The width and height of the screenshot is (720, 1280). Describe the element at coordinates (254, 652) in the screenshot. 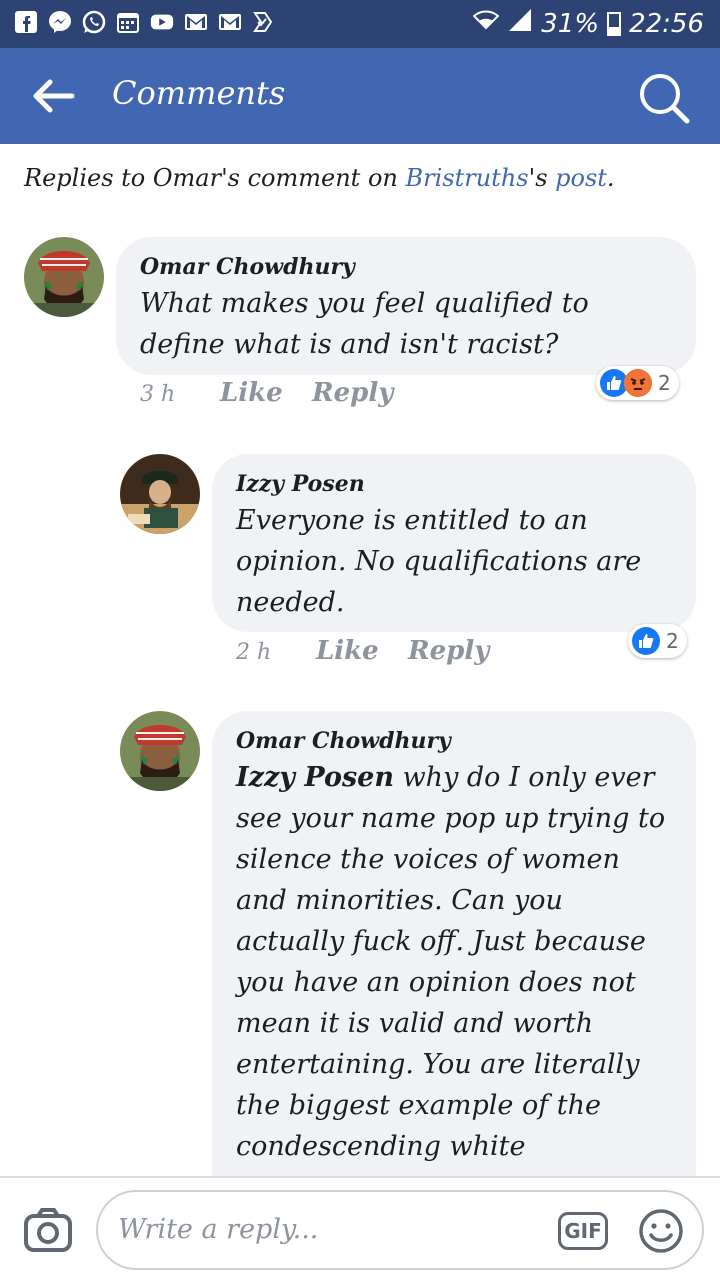

I see `comment-time: 2 h` at that location.